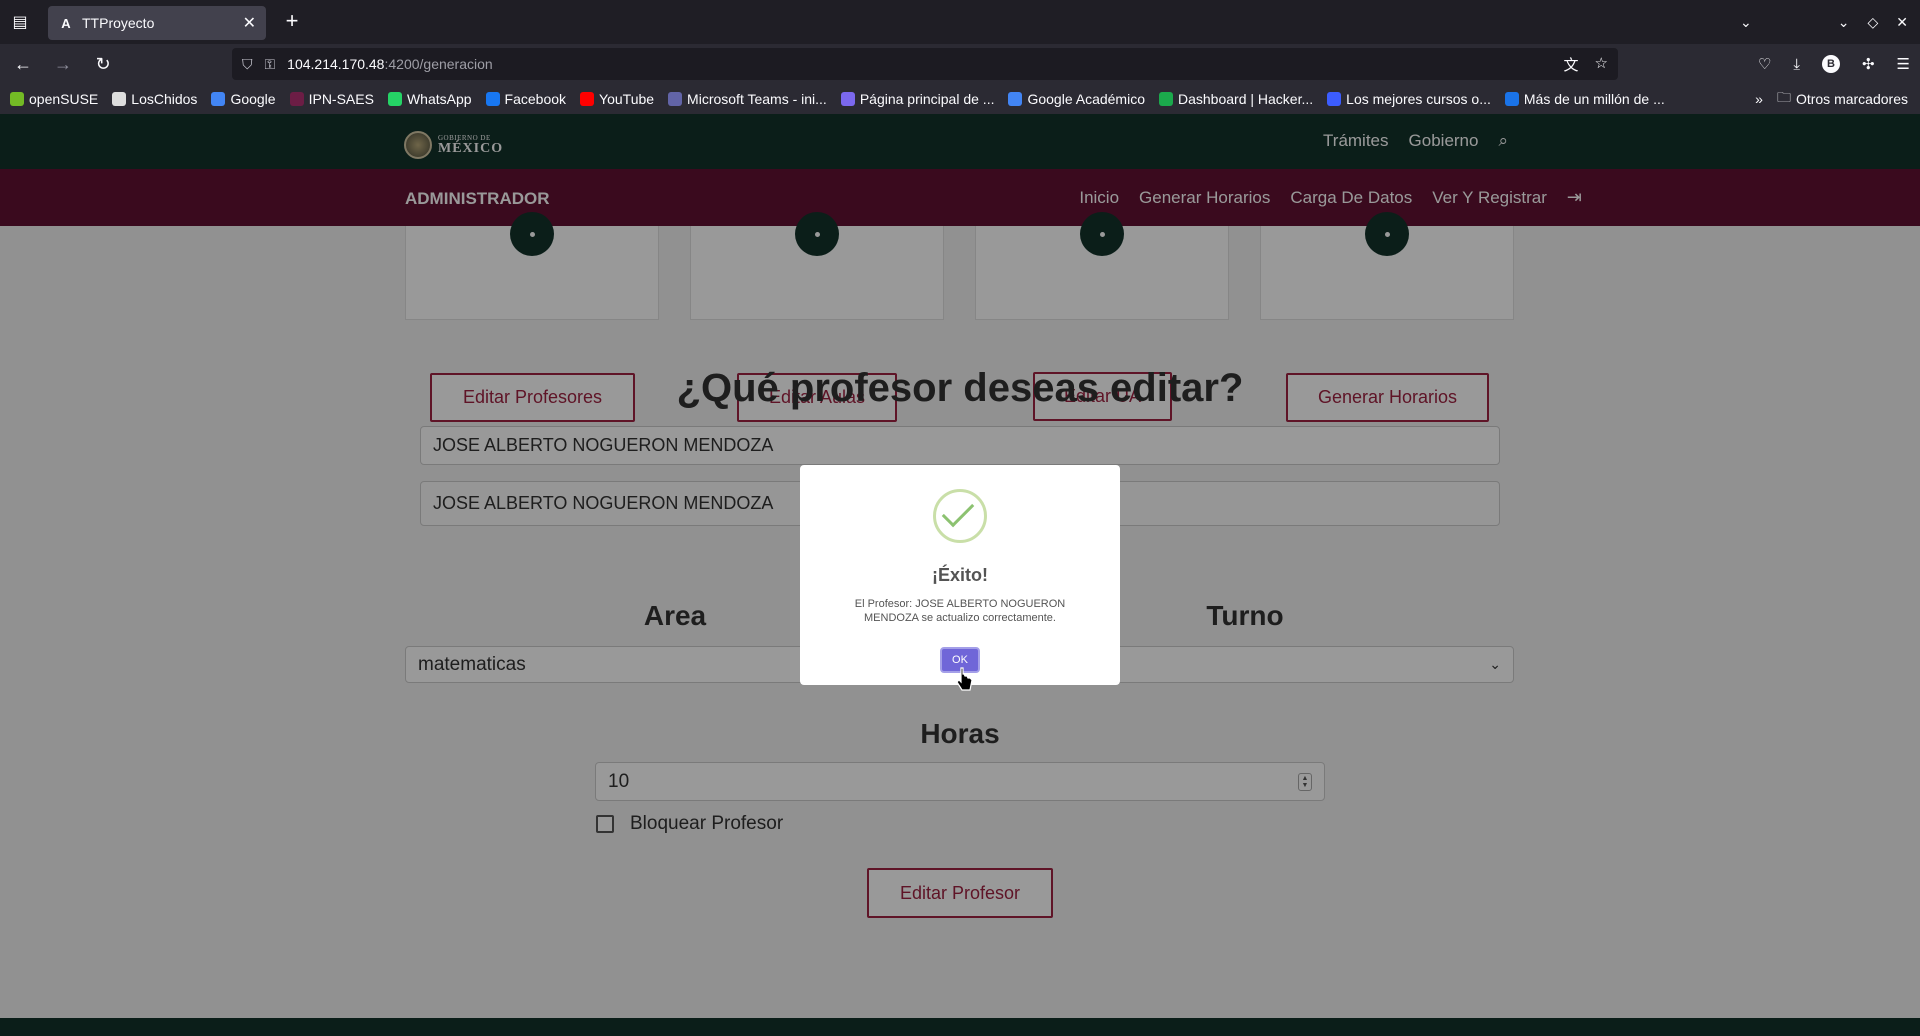 This screenshot has width=1920, height=1036. I want to click on extensions-icon: ✣, so click(1868, 64).